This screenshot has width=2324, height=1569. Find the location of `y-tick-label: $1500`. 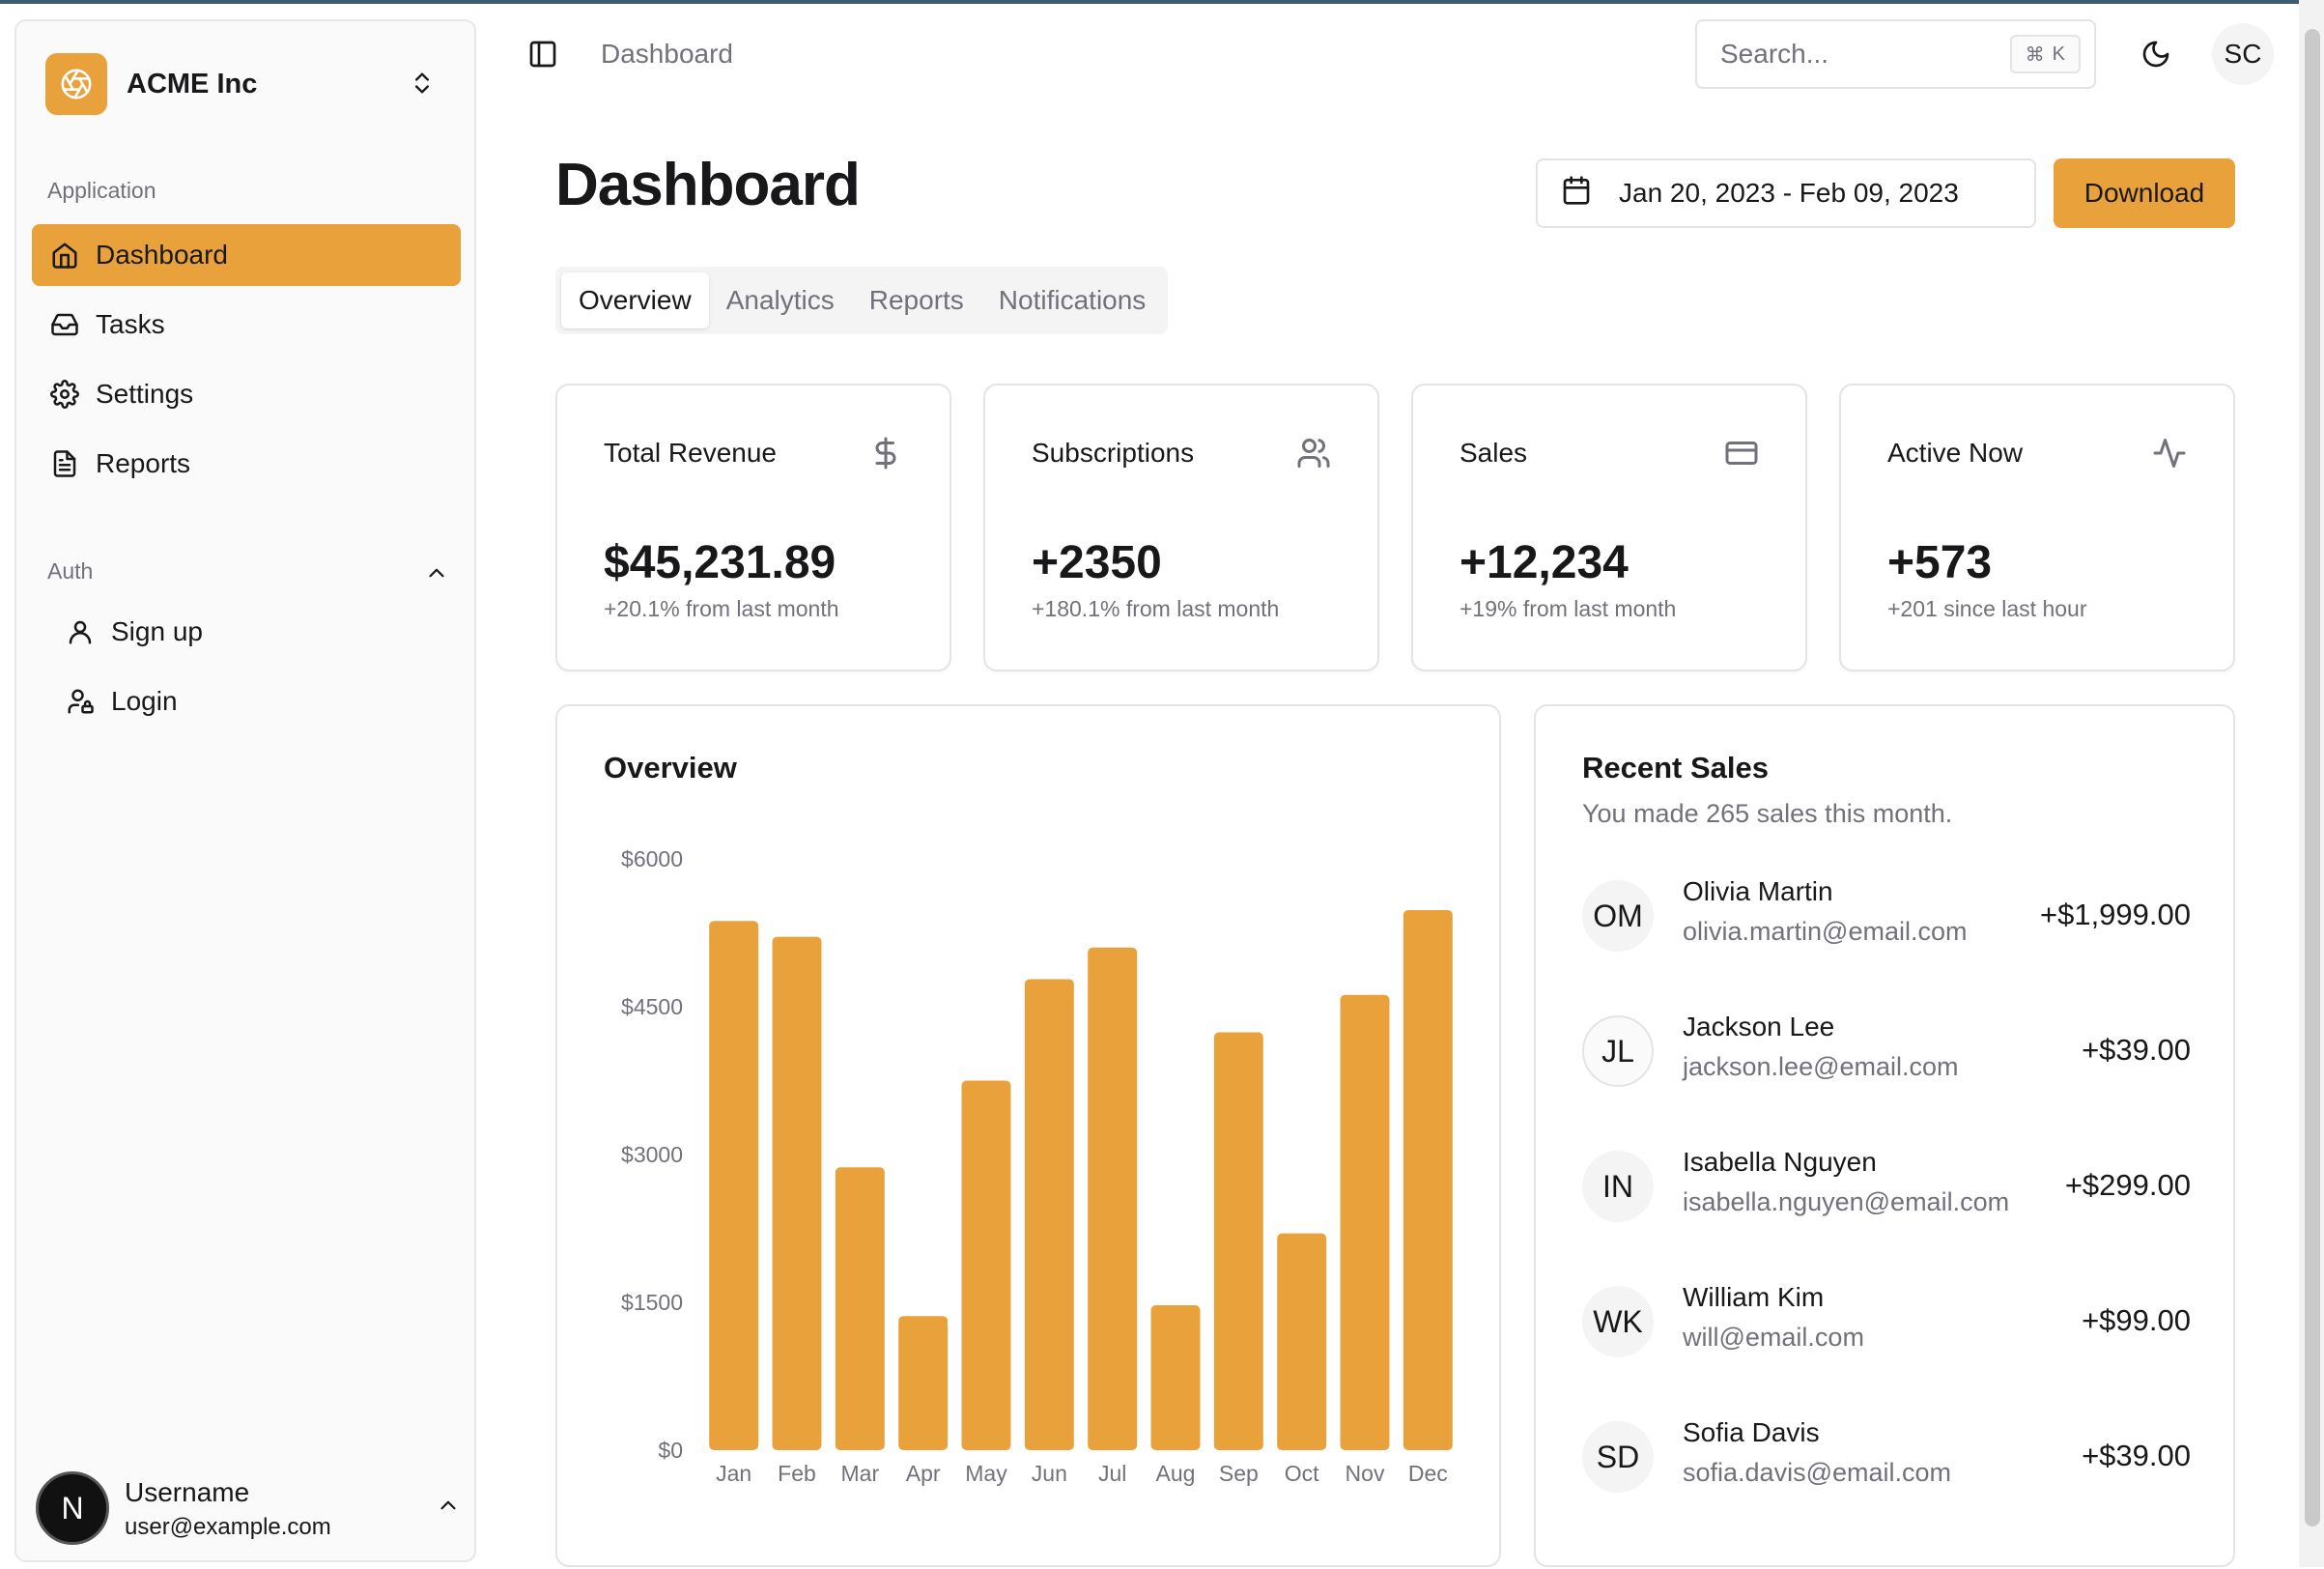

y-tick-label: $1500 is located at coordinates (652, 1302).